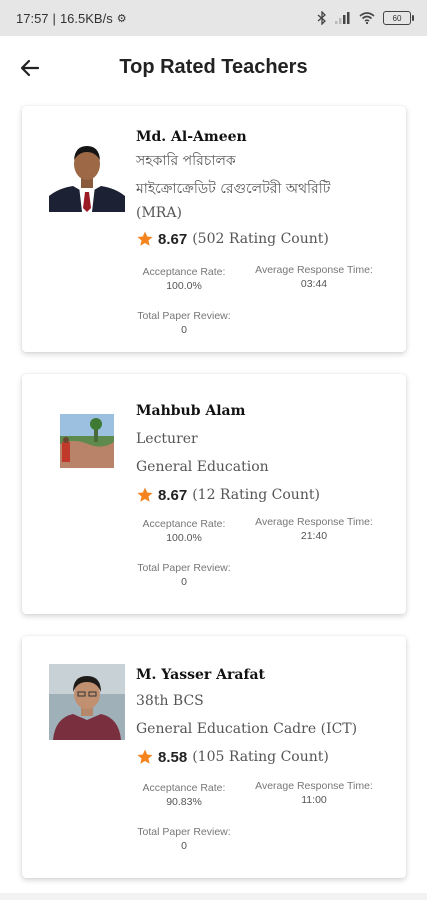 This screenshot has width=427, height=900. Describe the element at coordinates (233, 189) in the screenshot. I see `teacher-organization: মাইক্রোক্রেডিট রেগুলেটরী অথরিটি` at that location.